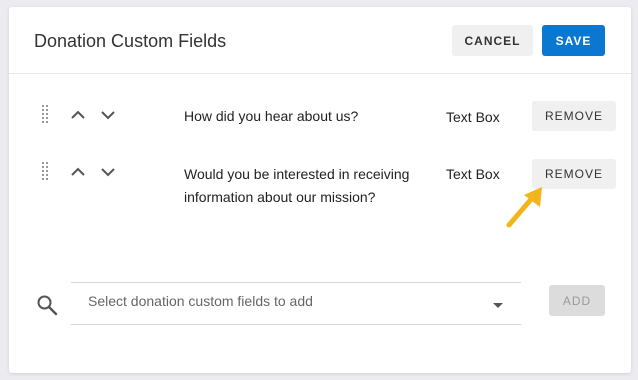 This screenshot has height=380, width=638. What do you see at coordinates (200, 301) in the screenshot?
I see `select-placeholder: Select donation custom fields to add` at bounding box center [200, 301].